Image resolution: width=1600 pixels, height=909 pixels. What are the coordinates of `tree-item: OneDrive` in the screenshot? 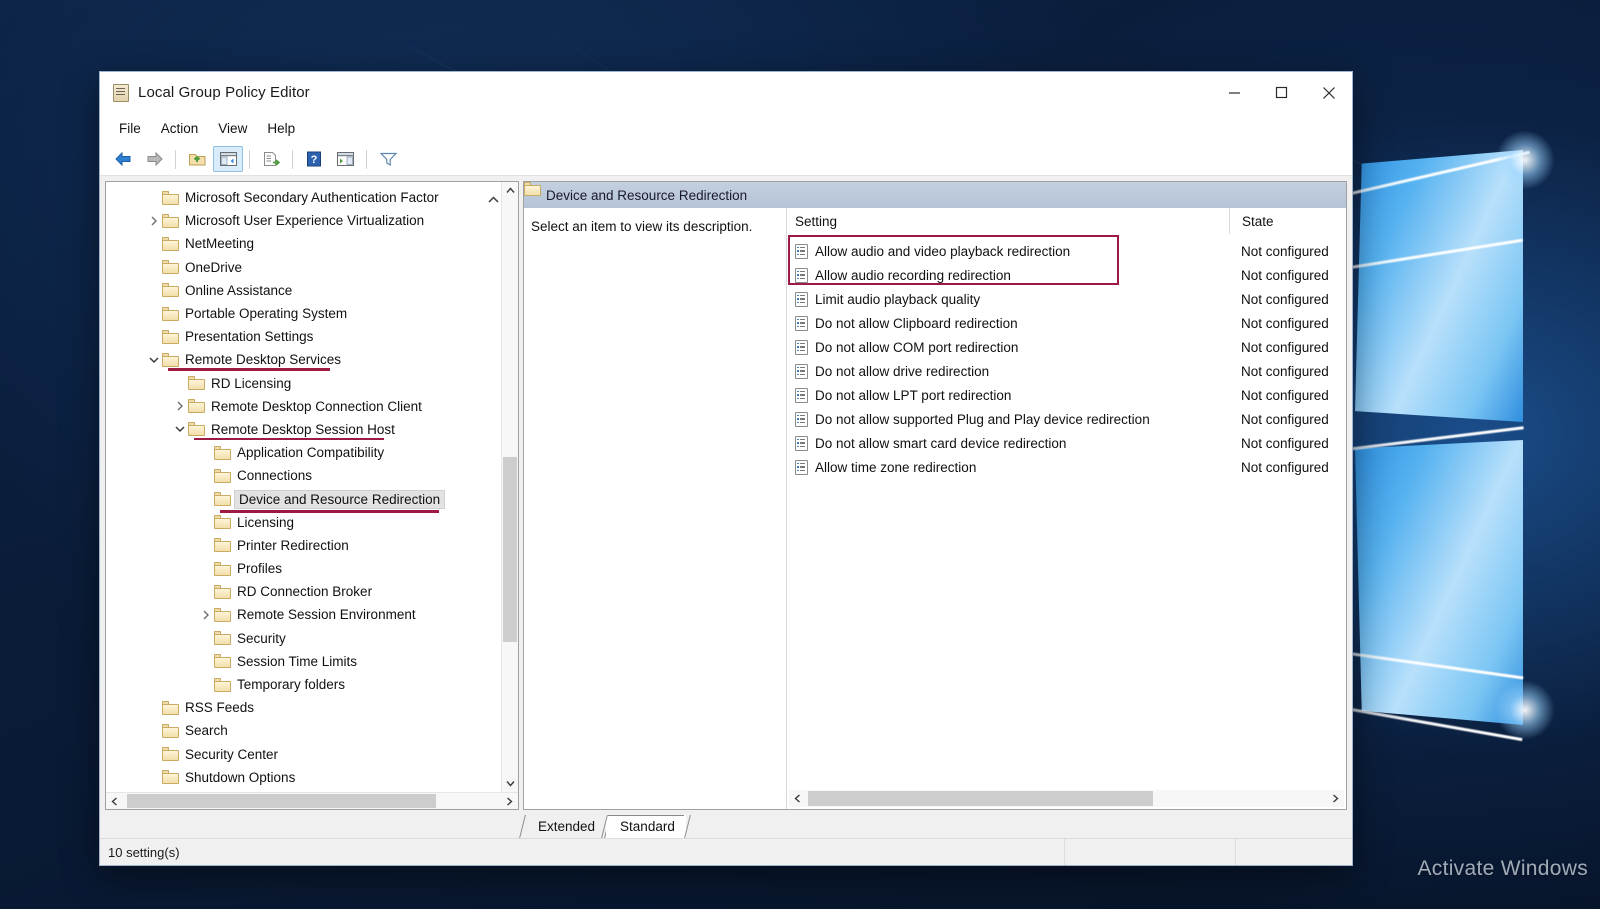 It's located at (303, 267).